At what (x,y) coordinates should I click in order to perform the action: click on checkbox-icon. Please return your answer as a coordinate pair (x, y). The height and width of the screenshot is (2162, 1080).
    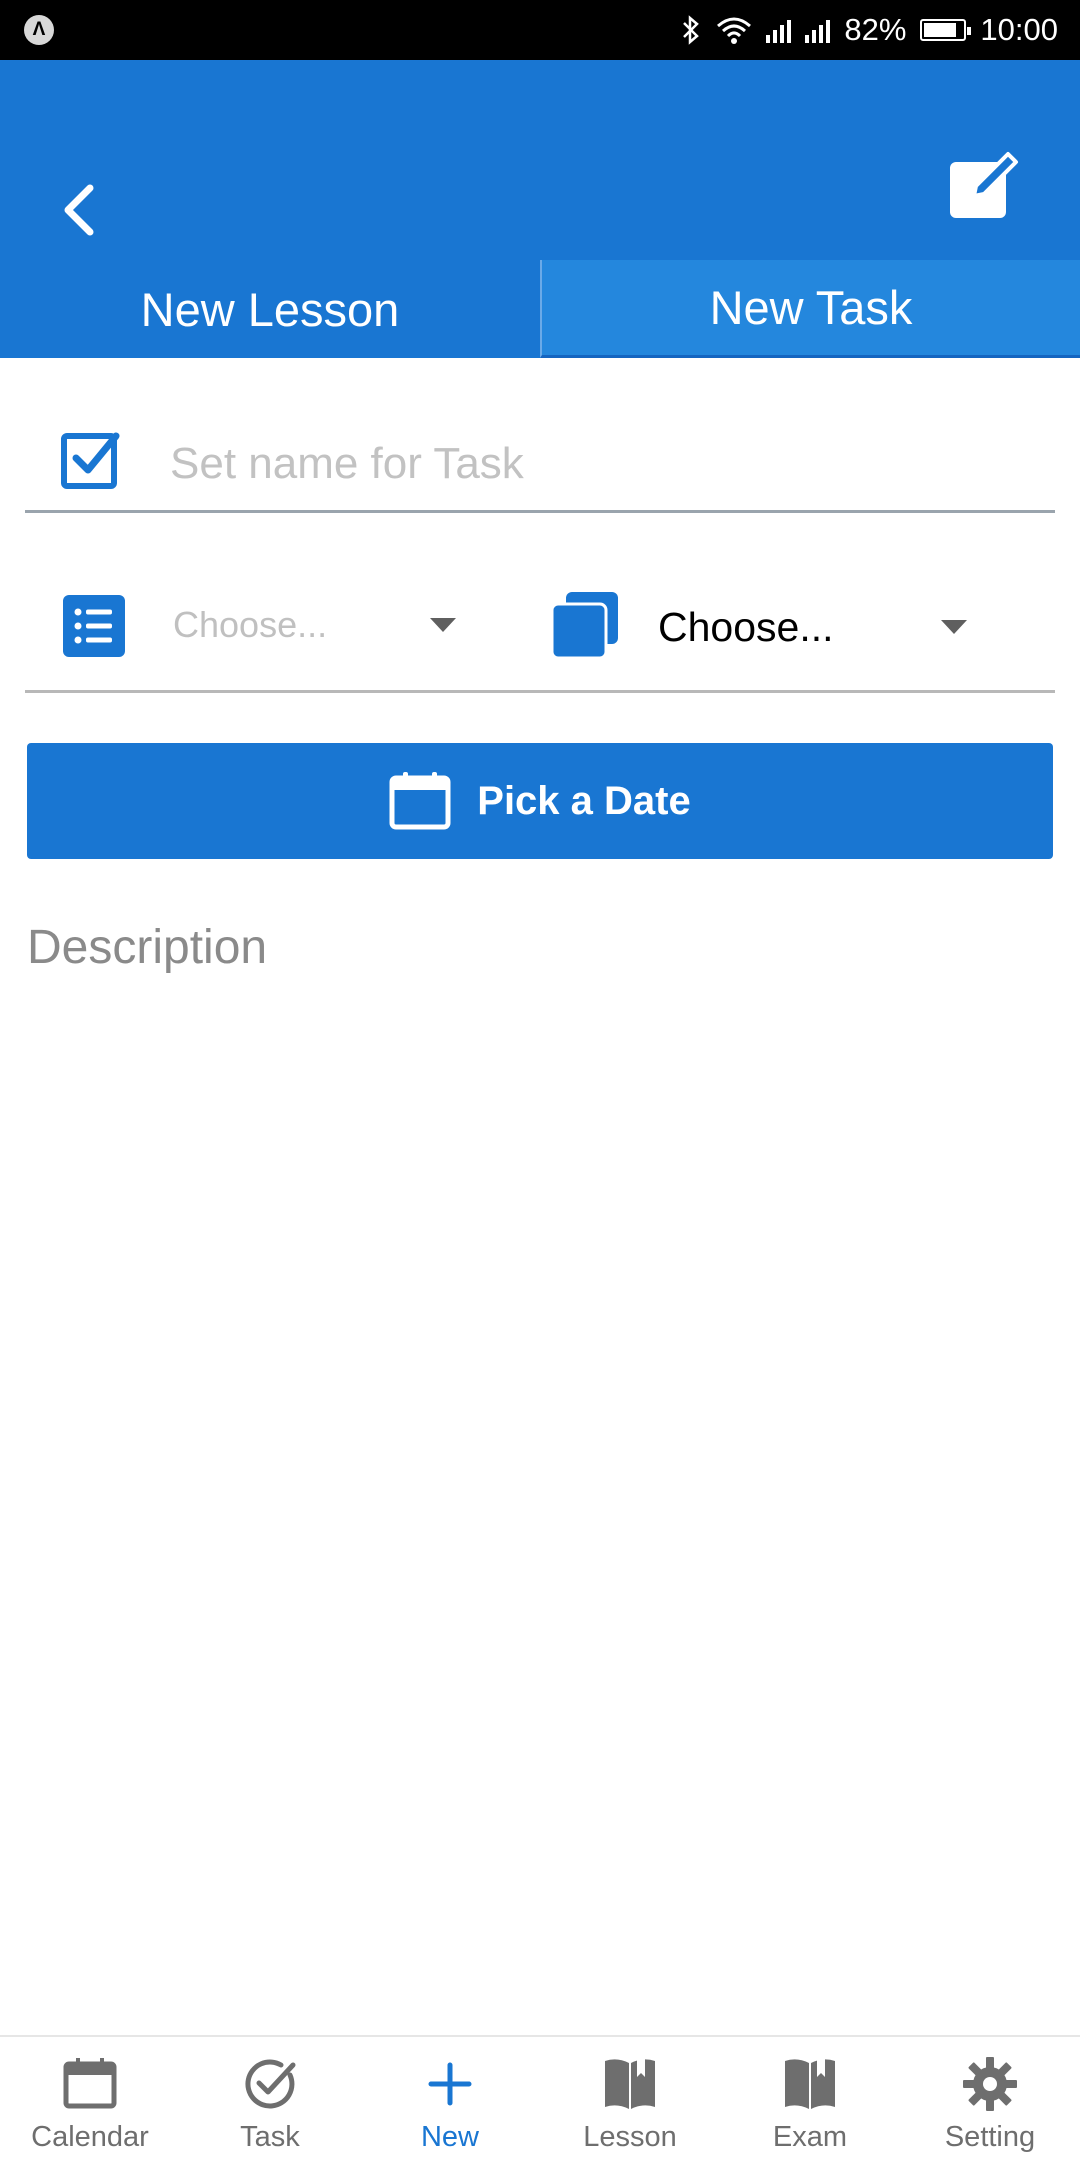
    Looking at the image, I should click on (90, 460).